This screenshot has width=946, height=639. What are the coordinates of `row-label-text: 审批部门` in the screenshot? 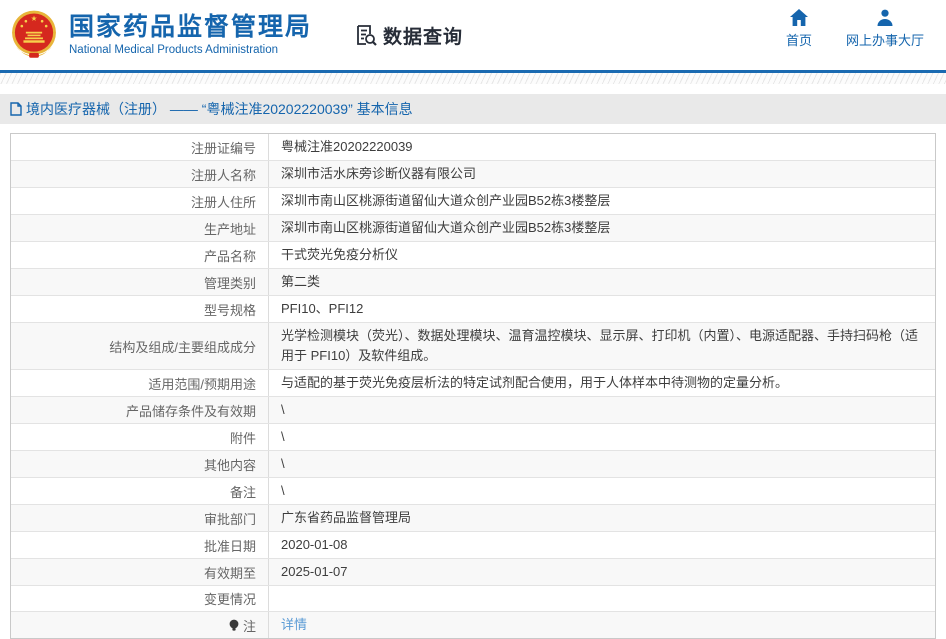 It's located at (229, 519).